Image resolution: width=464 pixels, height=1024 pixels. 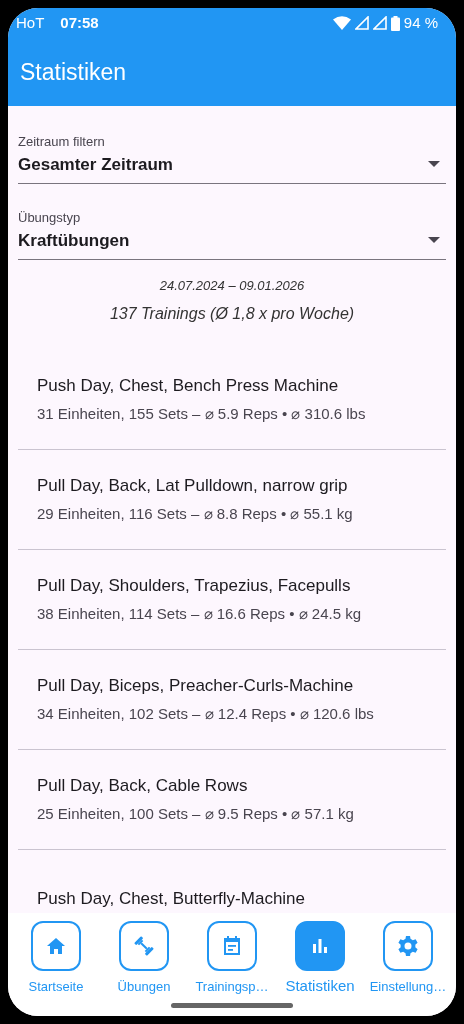 What do you see at coordinates (232, 158) in the screenshot?
I see `dropdown-field: Zeitraum filtern Gesamter Zeitraum` at bounding box center [232, 158].